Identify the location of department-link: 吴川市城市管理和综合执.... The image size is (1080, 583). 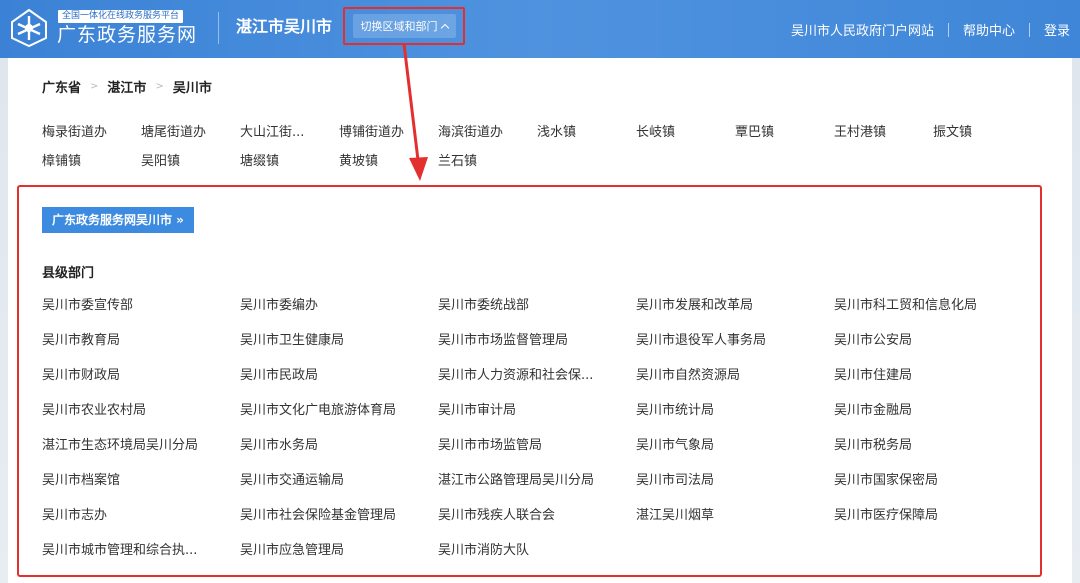
(132, 548).